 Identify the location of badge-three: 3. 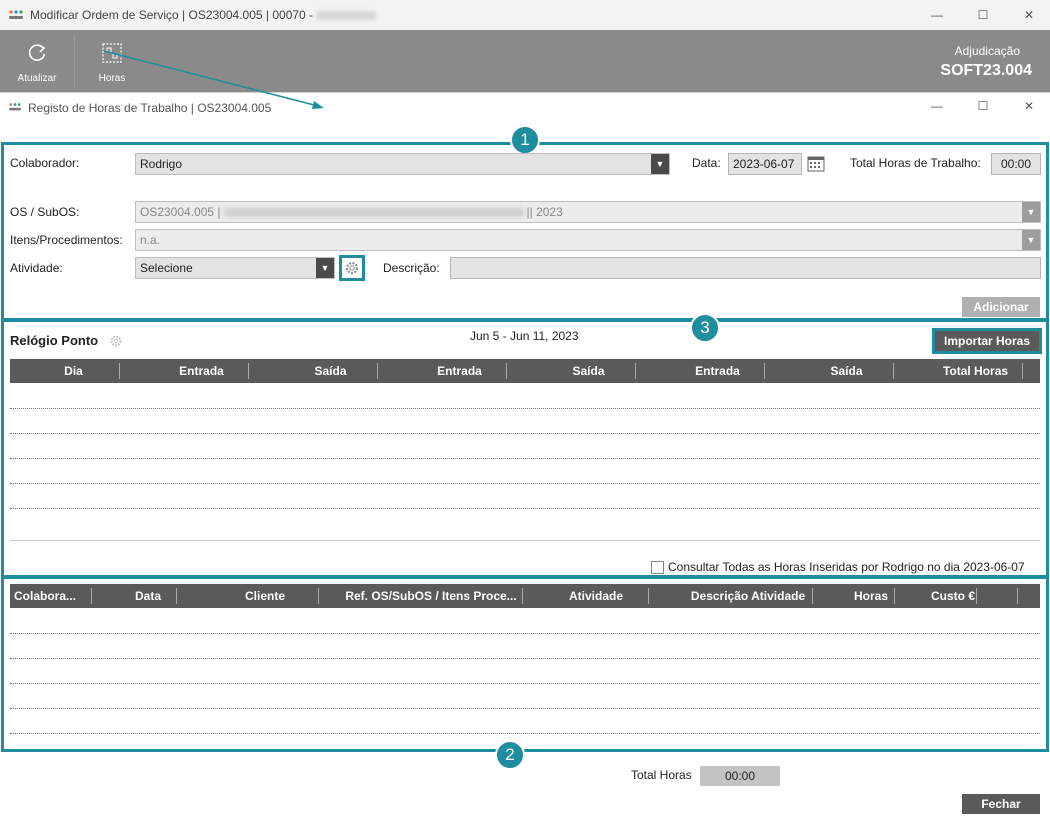
(705, 328).